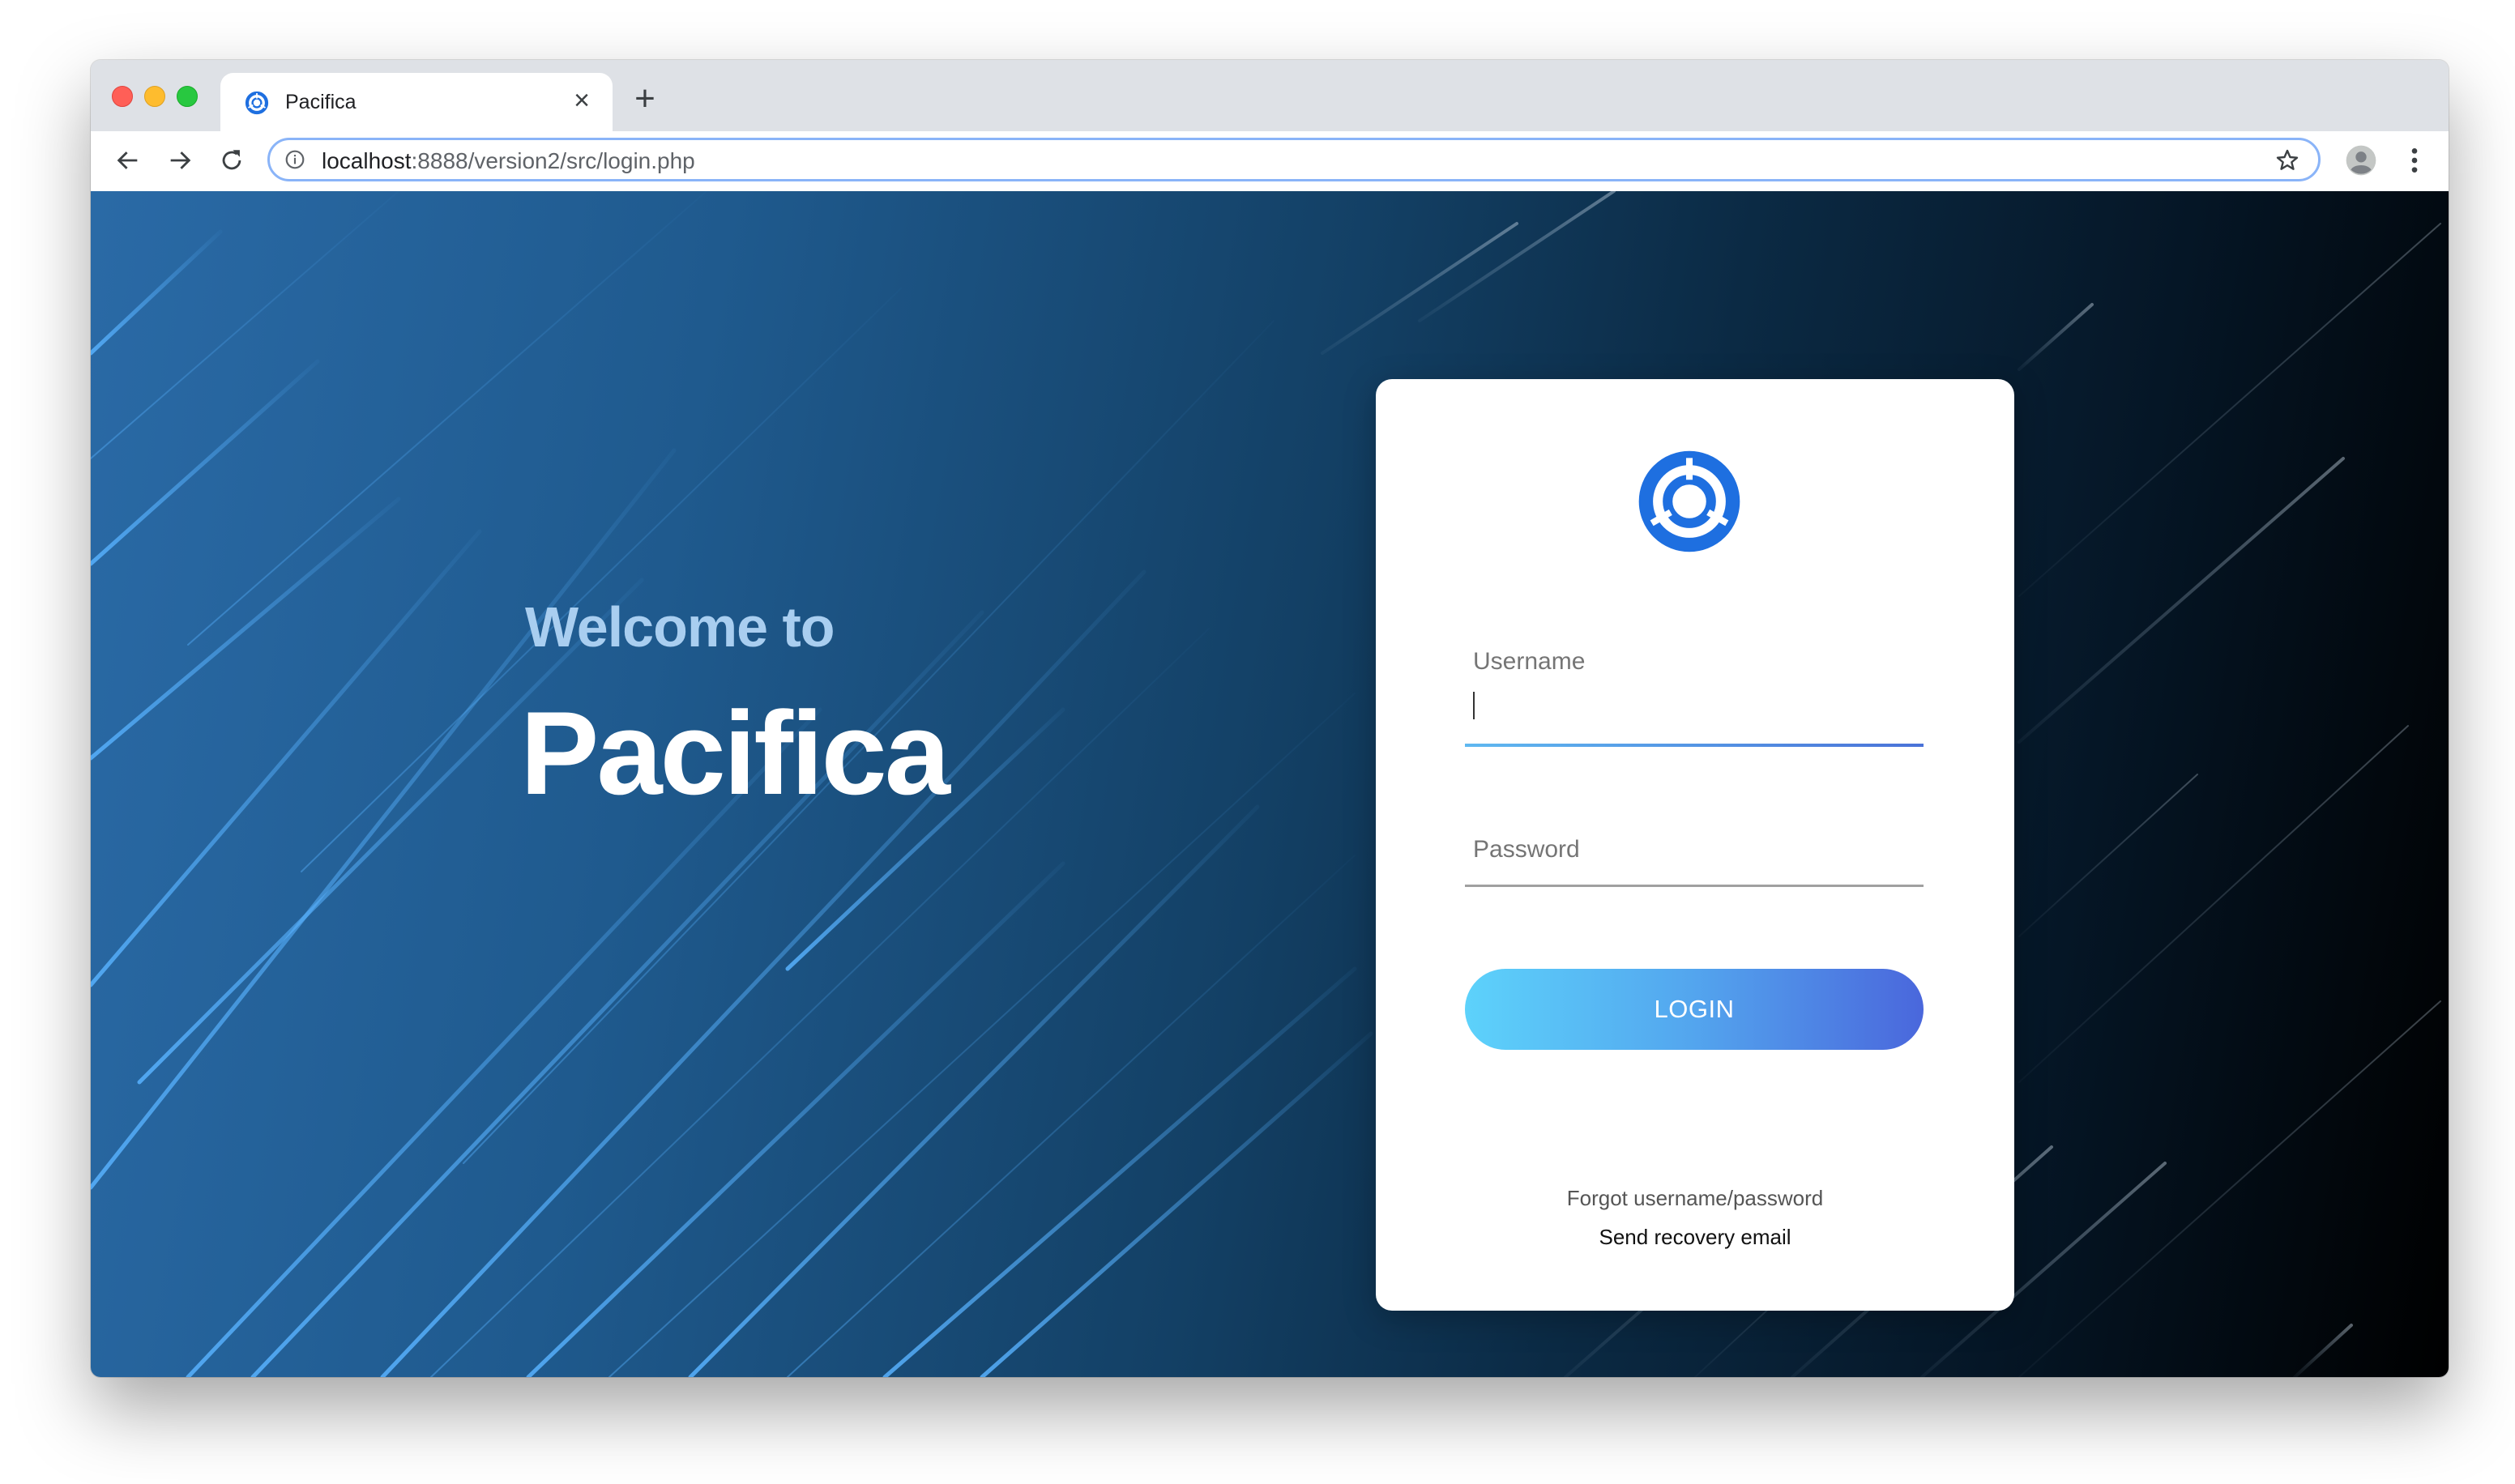 The width and height of the screenshot is (2515, 1484). I want to click on welcome-heading: Welcome to, so click(680, 627).